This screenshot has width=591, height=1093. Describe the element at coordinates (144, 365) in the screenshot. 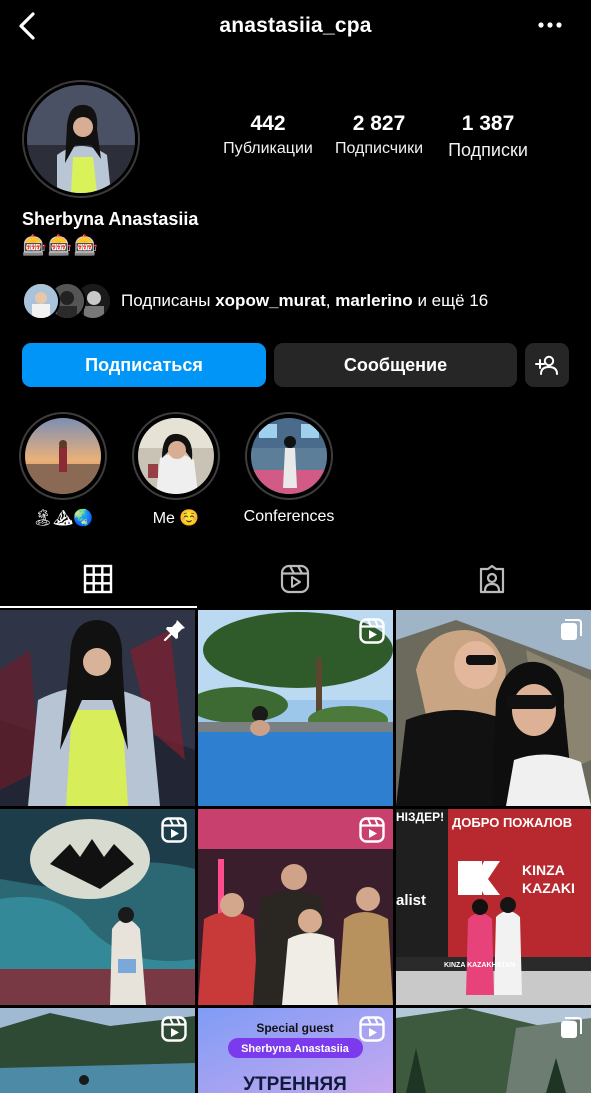

I see `follow-button: Подписаться` at that location.